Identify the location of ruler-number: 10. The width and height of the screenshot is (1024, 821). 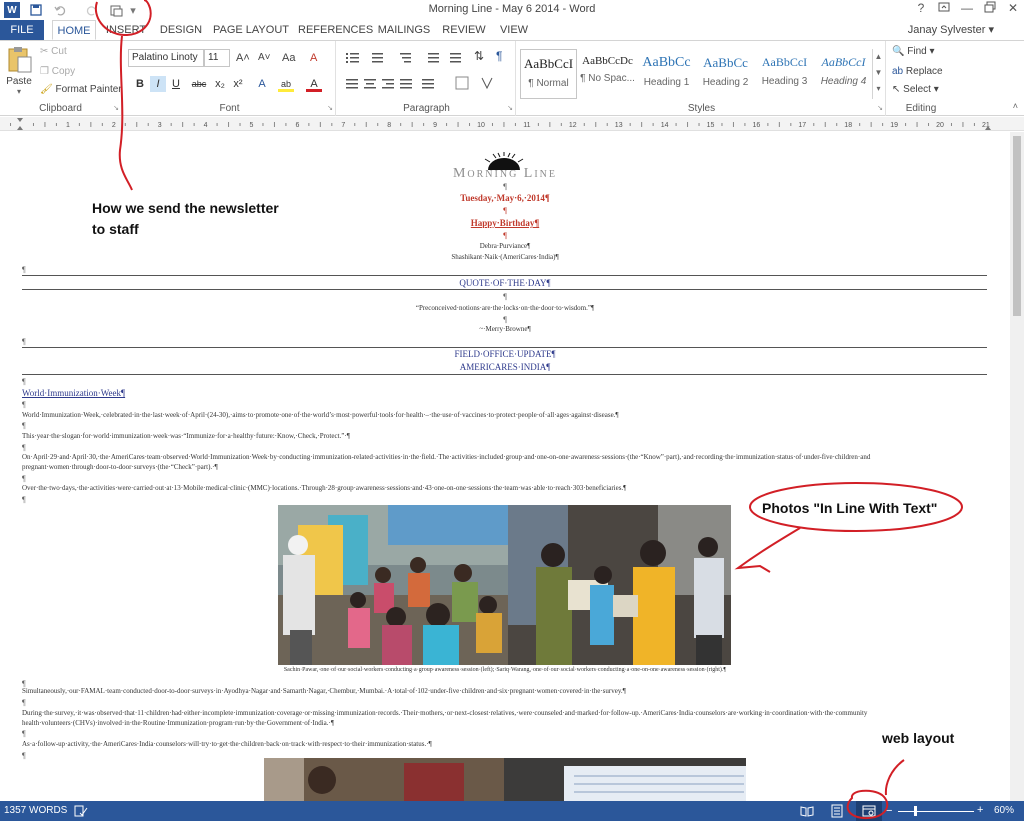
(481, 125).